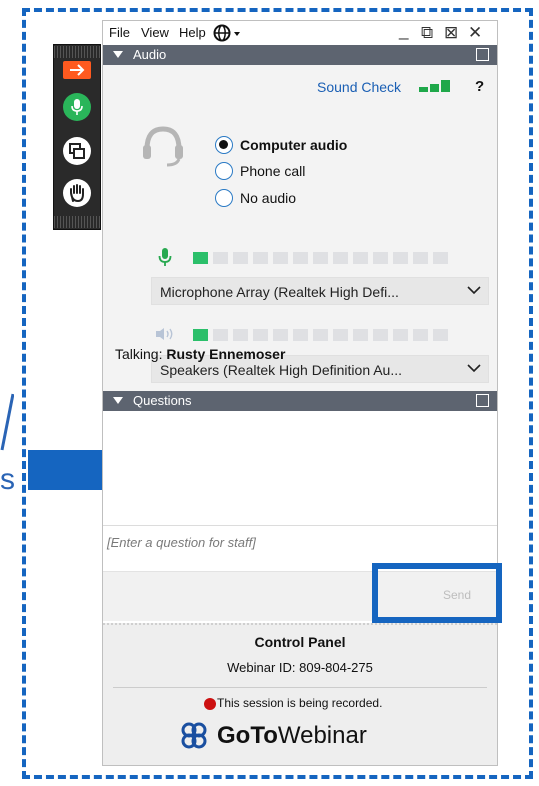  What do you see at coordinates (119, 32) in the screenshot?
I see `menu-file: File` at bounding box center [119, 32].